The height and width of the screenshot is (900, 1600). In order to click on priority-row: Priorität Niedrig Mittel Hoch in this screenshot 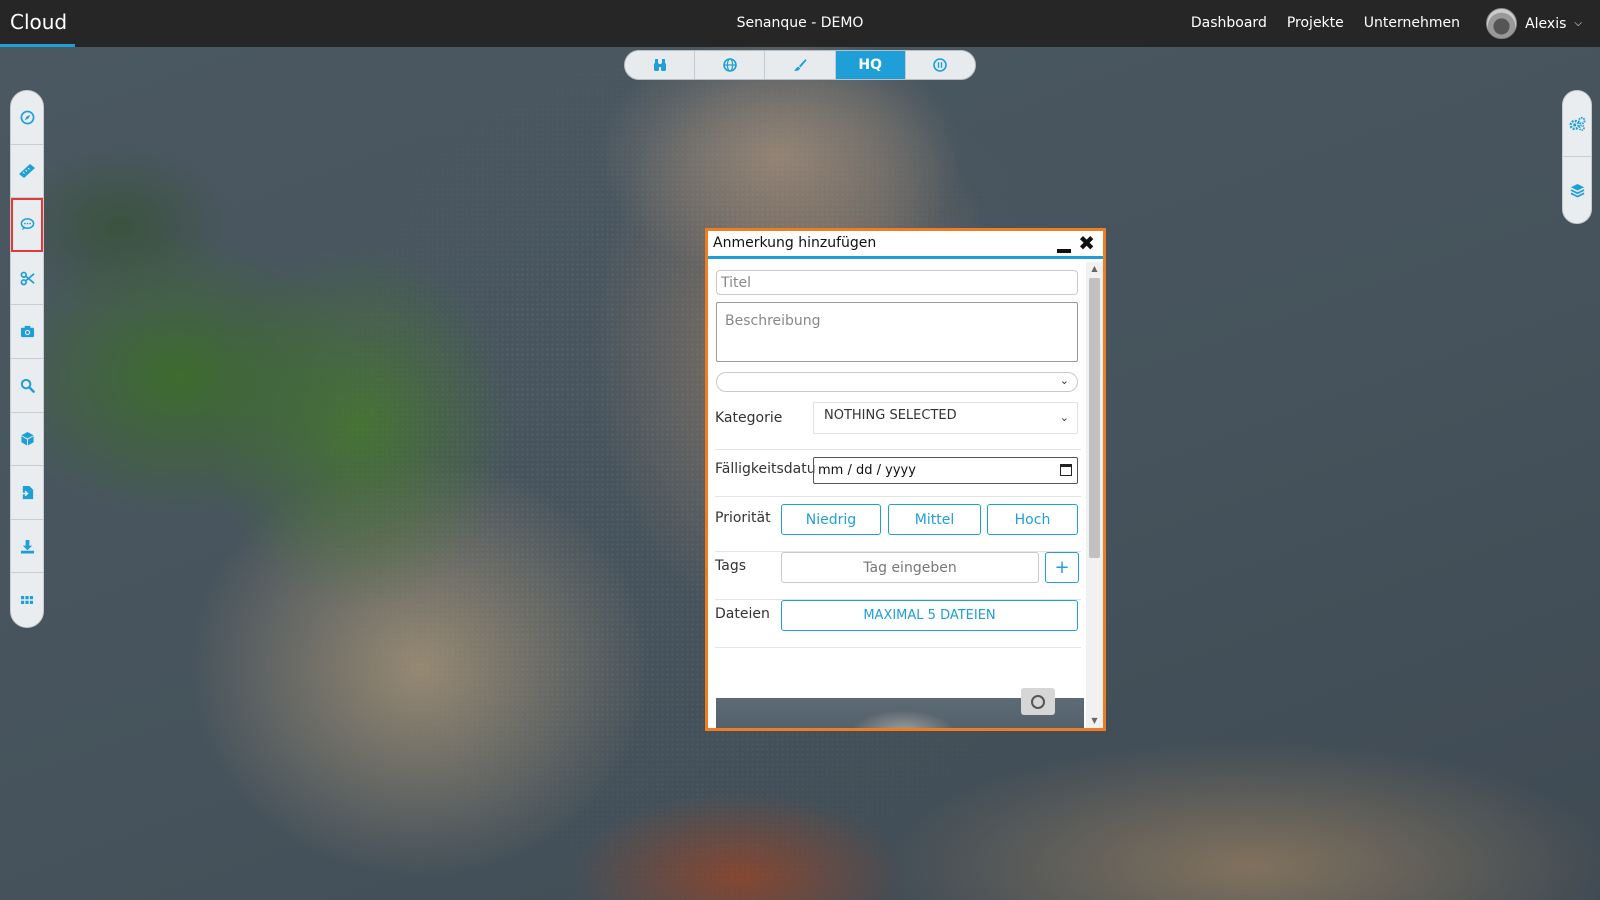, I will do `click(898, 528)`.